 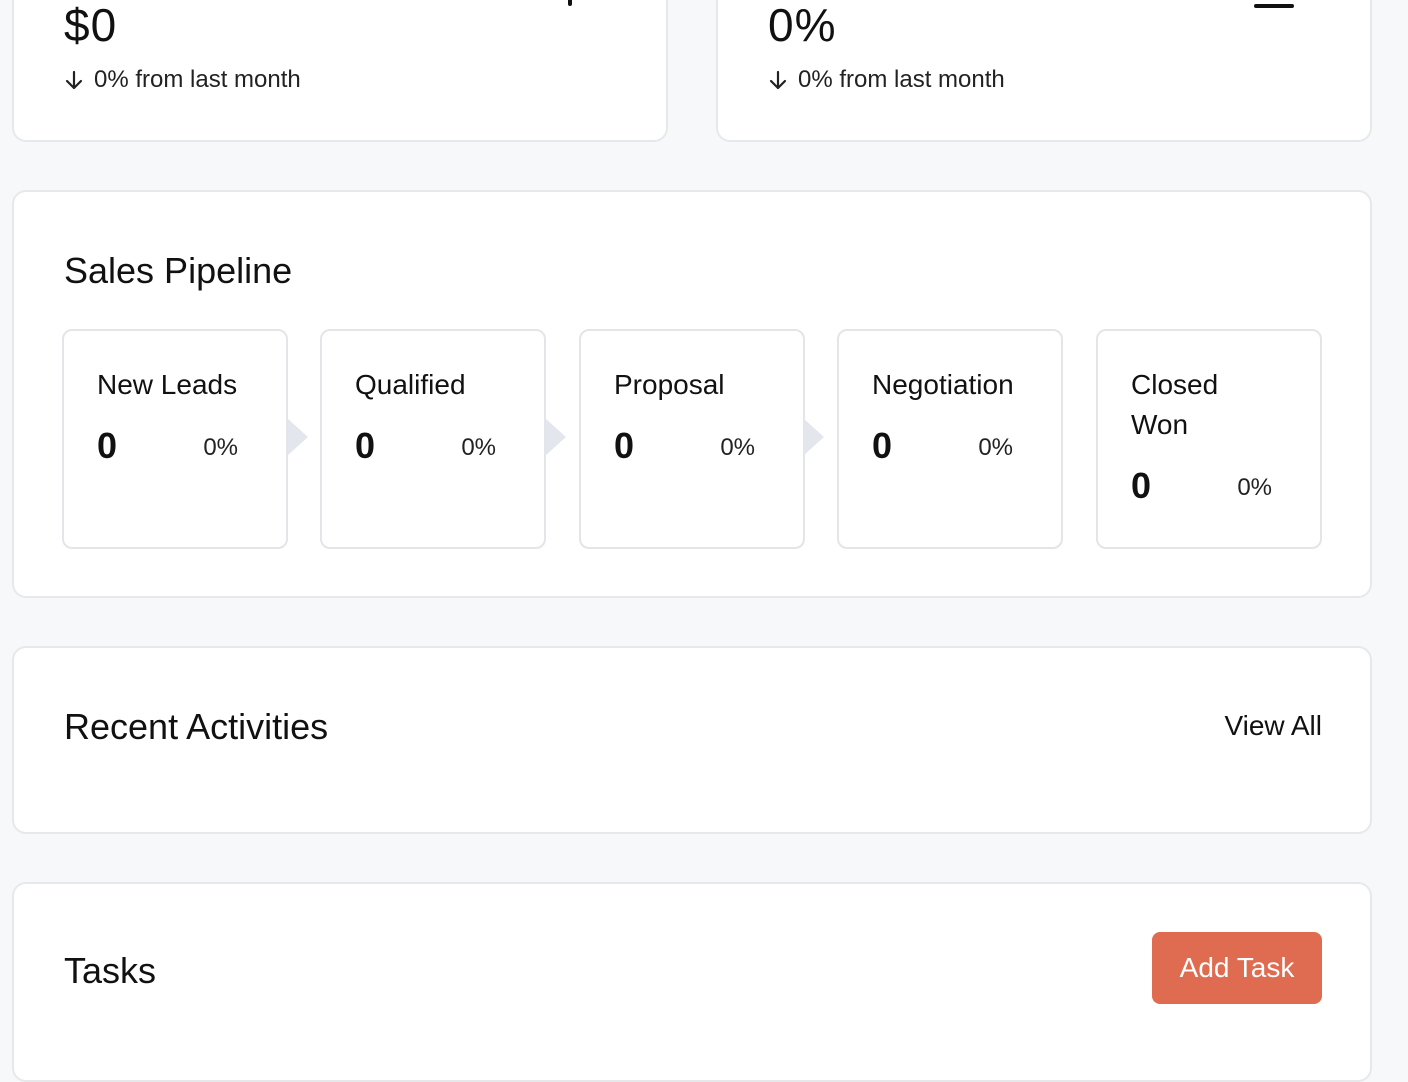 What do you see at coordinates (1237, 968) in the screenshot?
I see `add-task-button: Add Task` at bounding box center [1237, 968].